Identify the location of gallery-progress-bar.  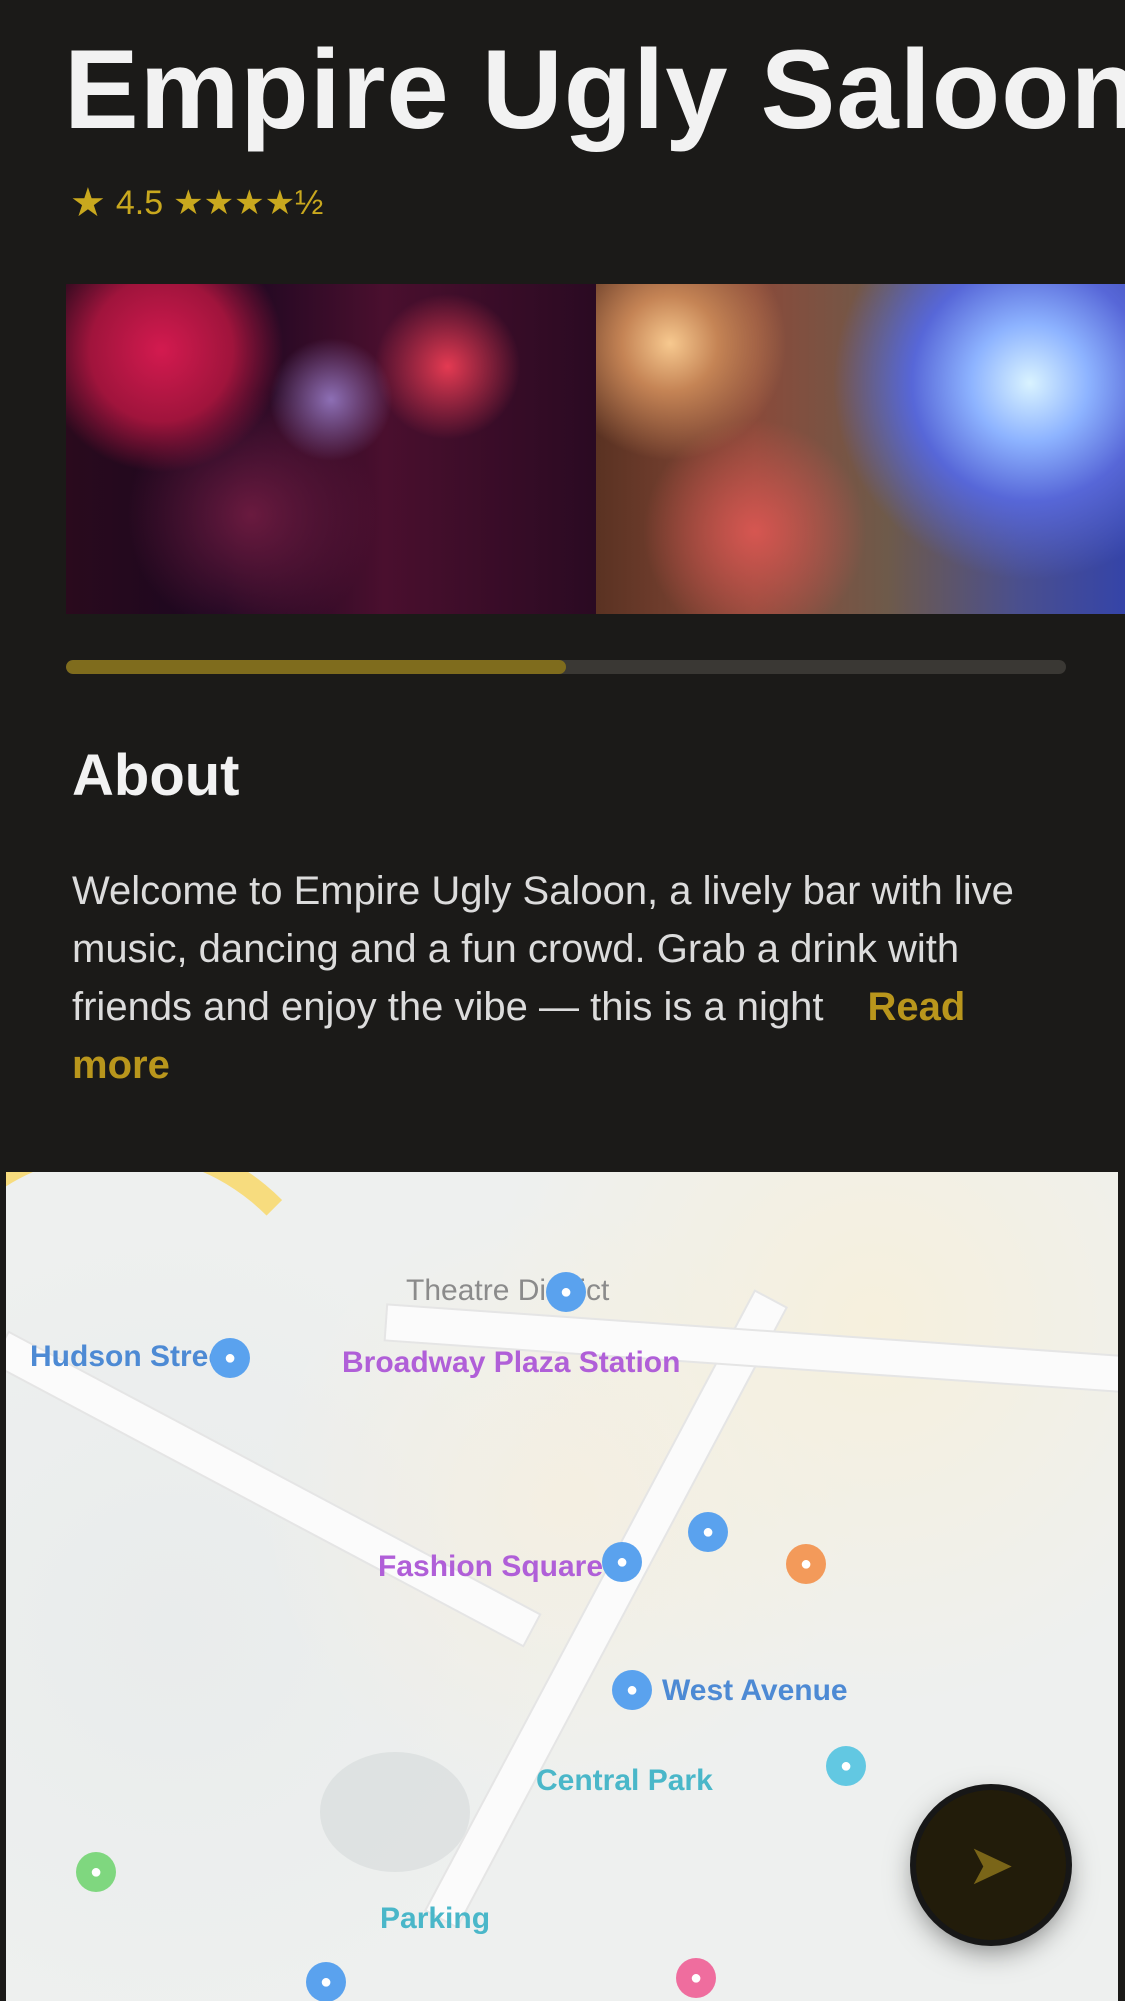
(566, 667).